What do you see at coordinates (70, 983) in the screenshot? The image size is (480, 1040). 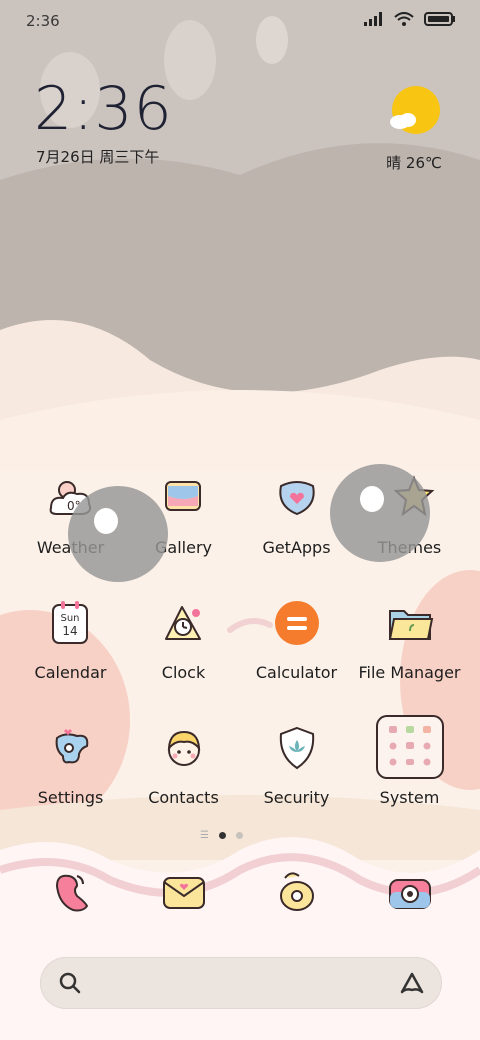 I see `search-icon` at bounding box center [70, 983].